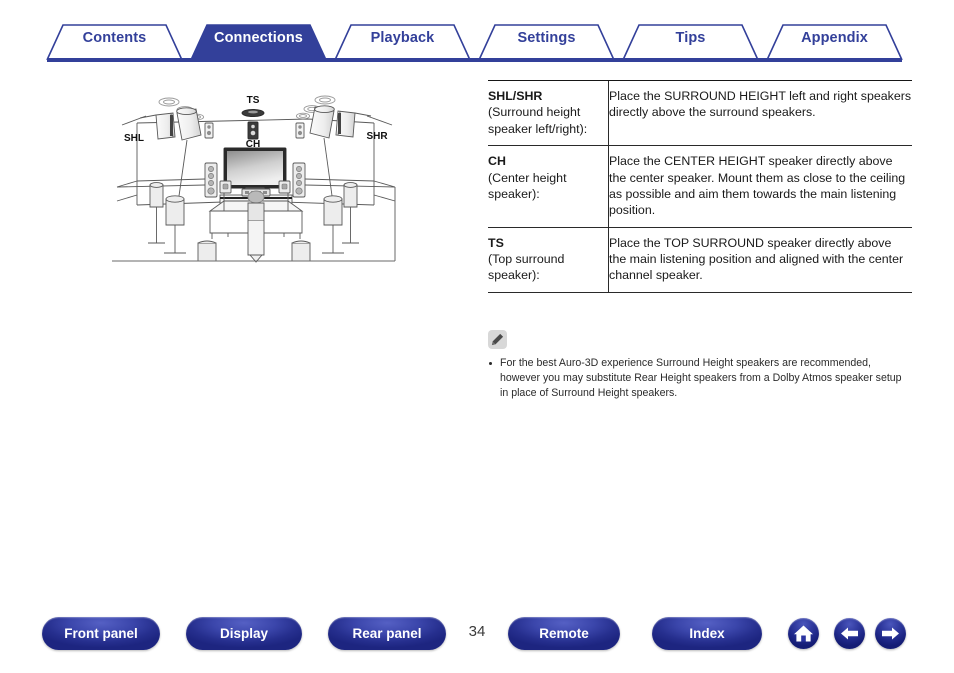 The width and height of the screenshot is (954, 673). Describe the element at coordinates (497, 161) in the screenshot. I see `term-abbreviation: CH` at that location.